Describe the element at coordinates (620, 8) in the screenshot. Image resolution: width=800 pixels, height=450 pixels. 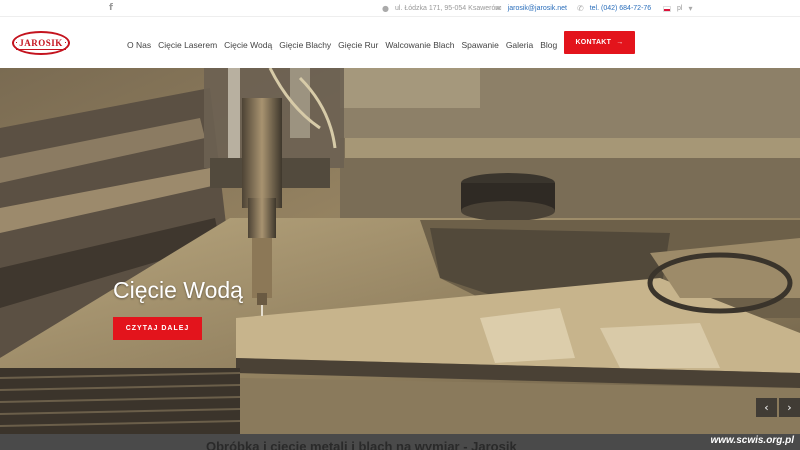
I see `phone-text: tel. (042) 684-72-76` at that location.